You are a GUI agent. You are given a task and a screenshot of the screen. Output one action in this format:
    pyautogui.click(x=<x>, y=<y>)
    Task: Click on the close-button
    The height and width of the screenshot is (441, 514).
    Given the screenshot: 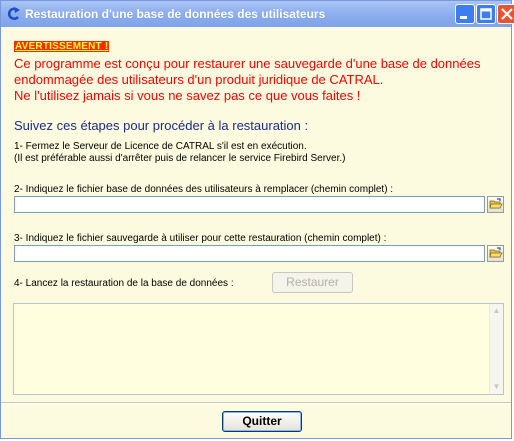 What is the action you would take?
    pyautogui.click(x=505, y=14)
    